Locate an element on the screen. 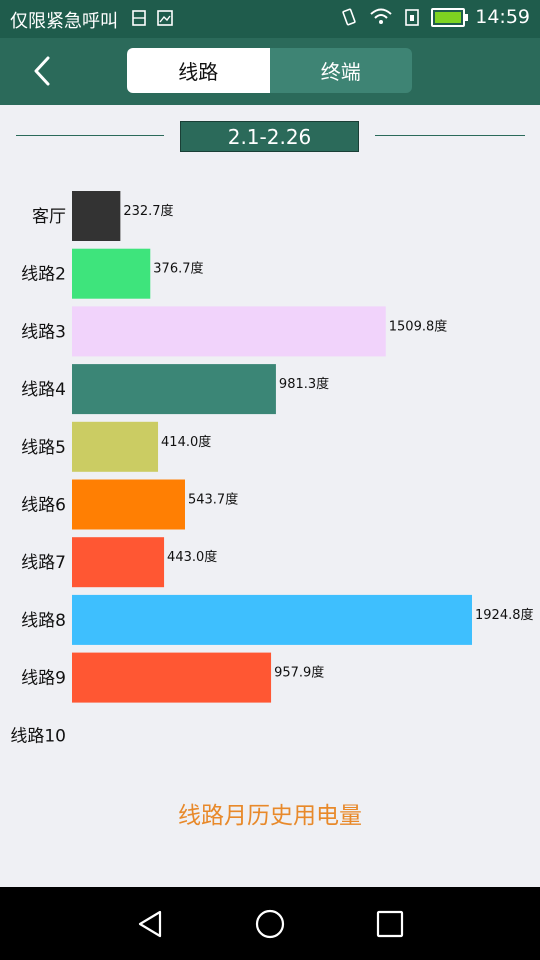 The height and width of the screenshot is (960, 540). back-triangle-icon is located at coordinates (151, 924).